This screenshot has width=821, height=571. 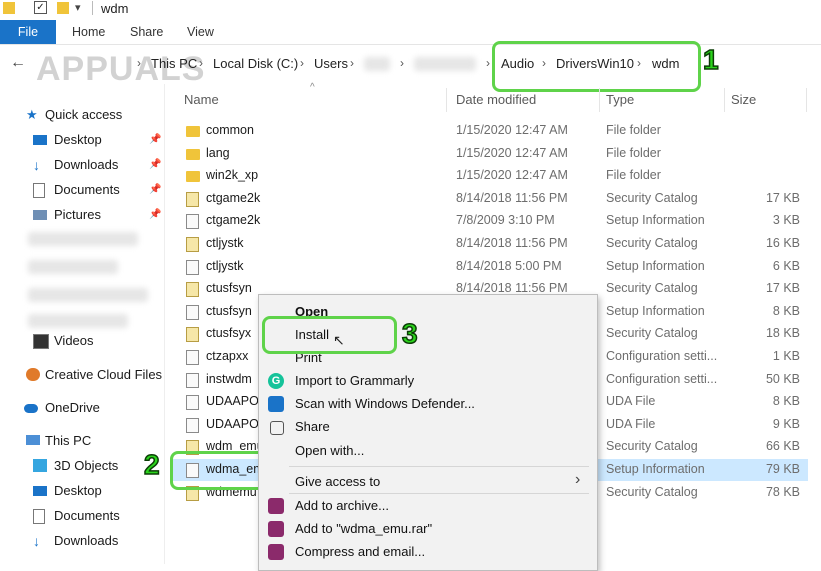 I want to click on nav-item-documents: Documents 📌, so click(x=97, y=190).